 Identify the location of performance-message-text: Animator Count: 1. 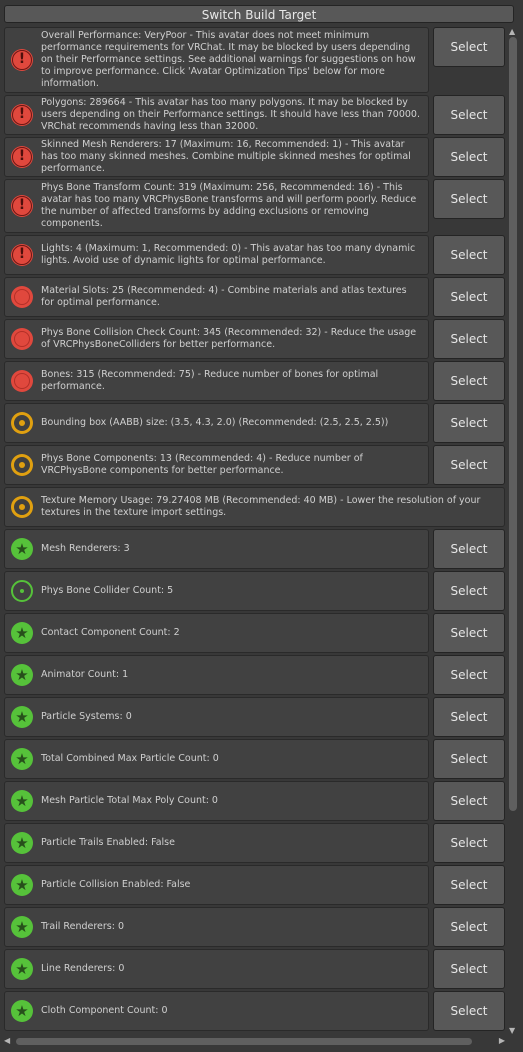
(85, 674).